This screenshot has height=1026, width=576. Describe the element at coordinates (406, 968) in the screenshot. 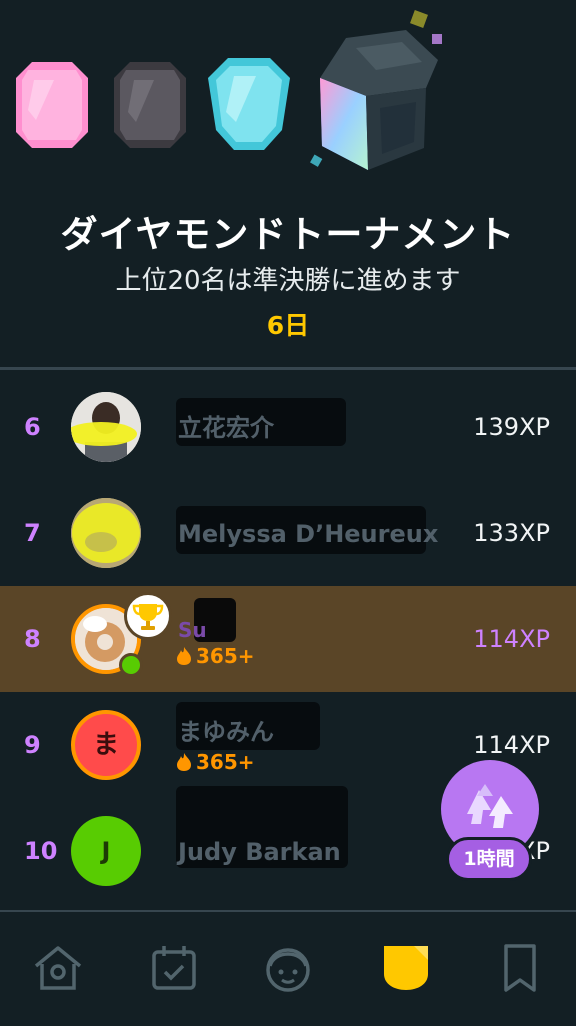

I see `league-shield-icon` at that location.